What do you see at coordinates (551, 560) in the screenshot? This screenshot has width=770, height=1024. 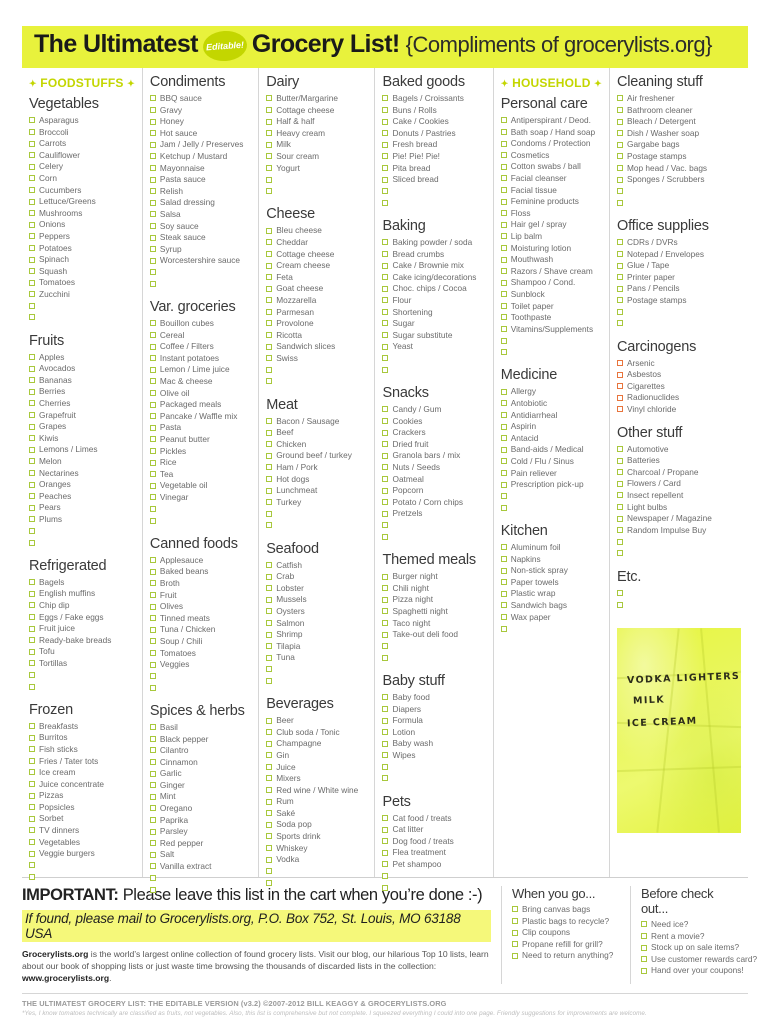 I see `checklist-item: Napkins` at bounding box center [551, 560].